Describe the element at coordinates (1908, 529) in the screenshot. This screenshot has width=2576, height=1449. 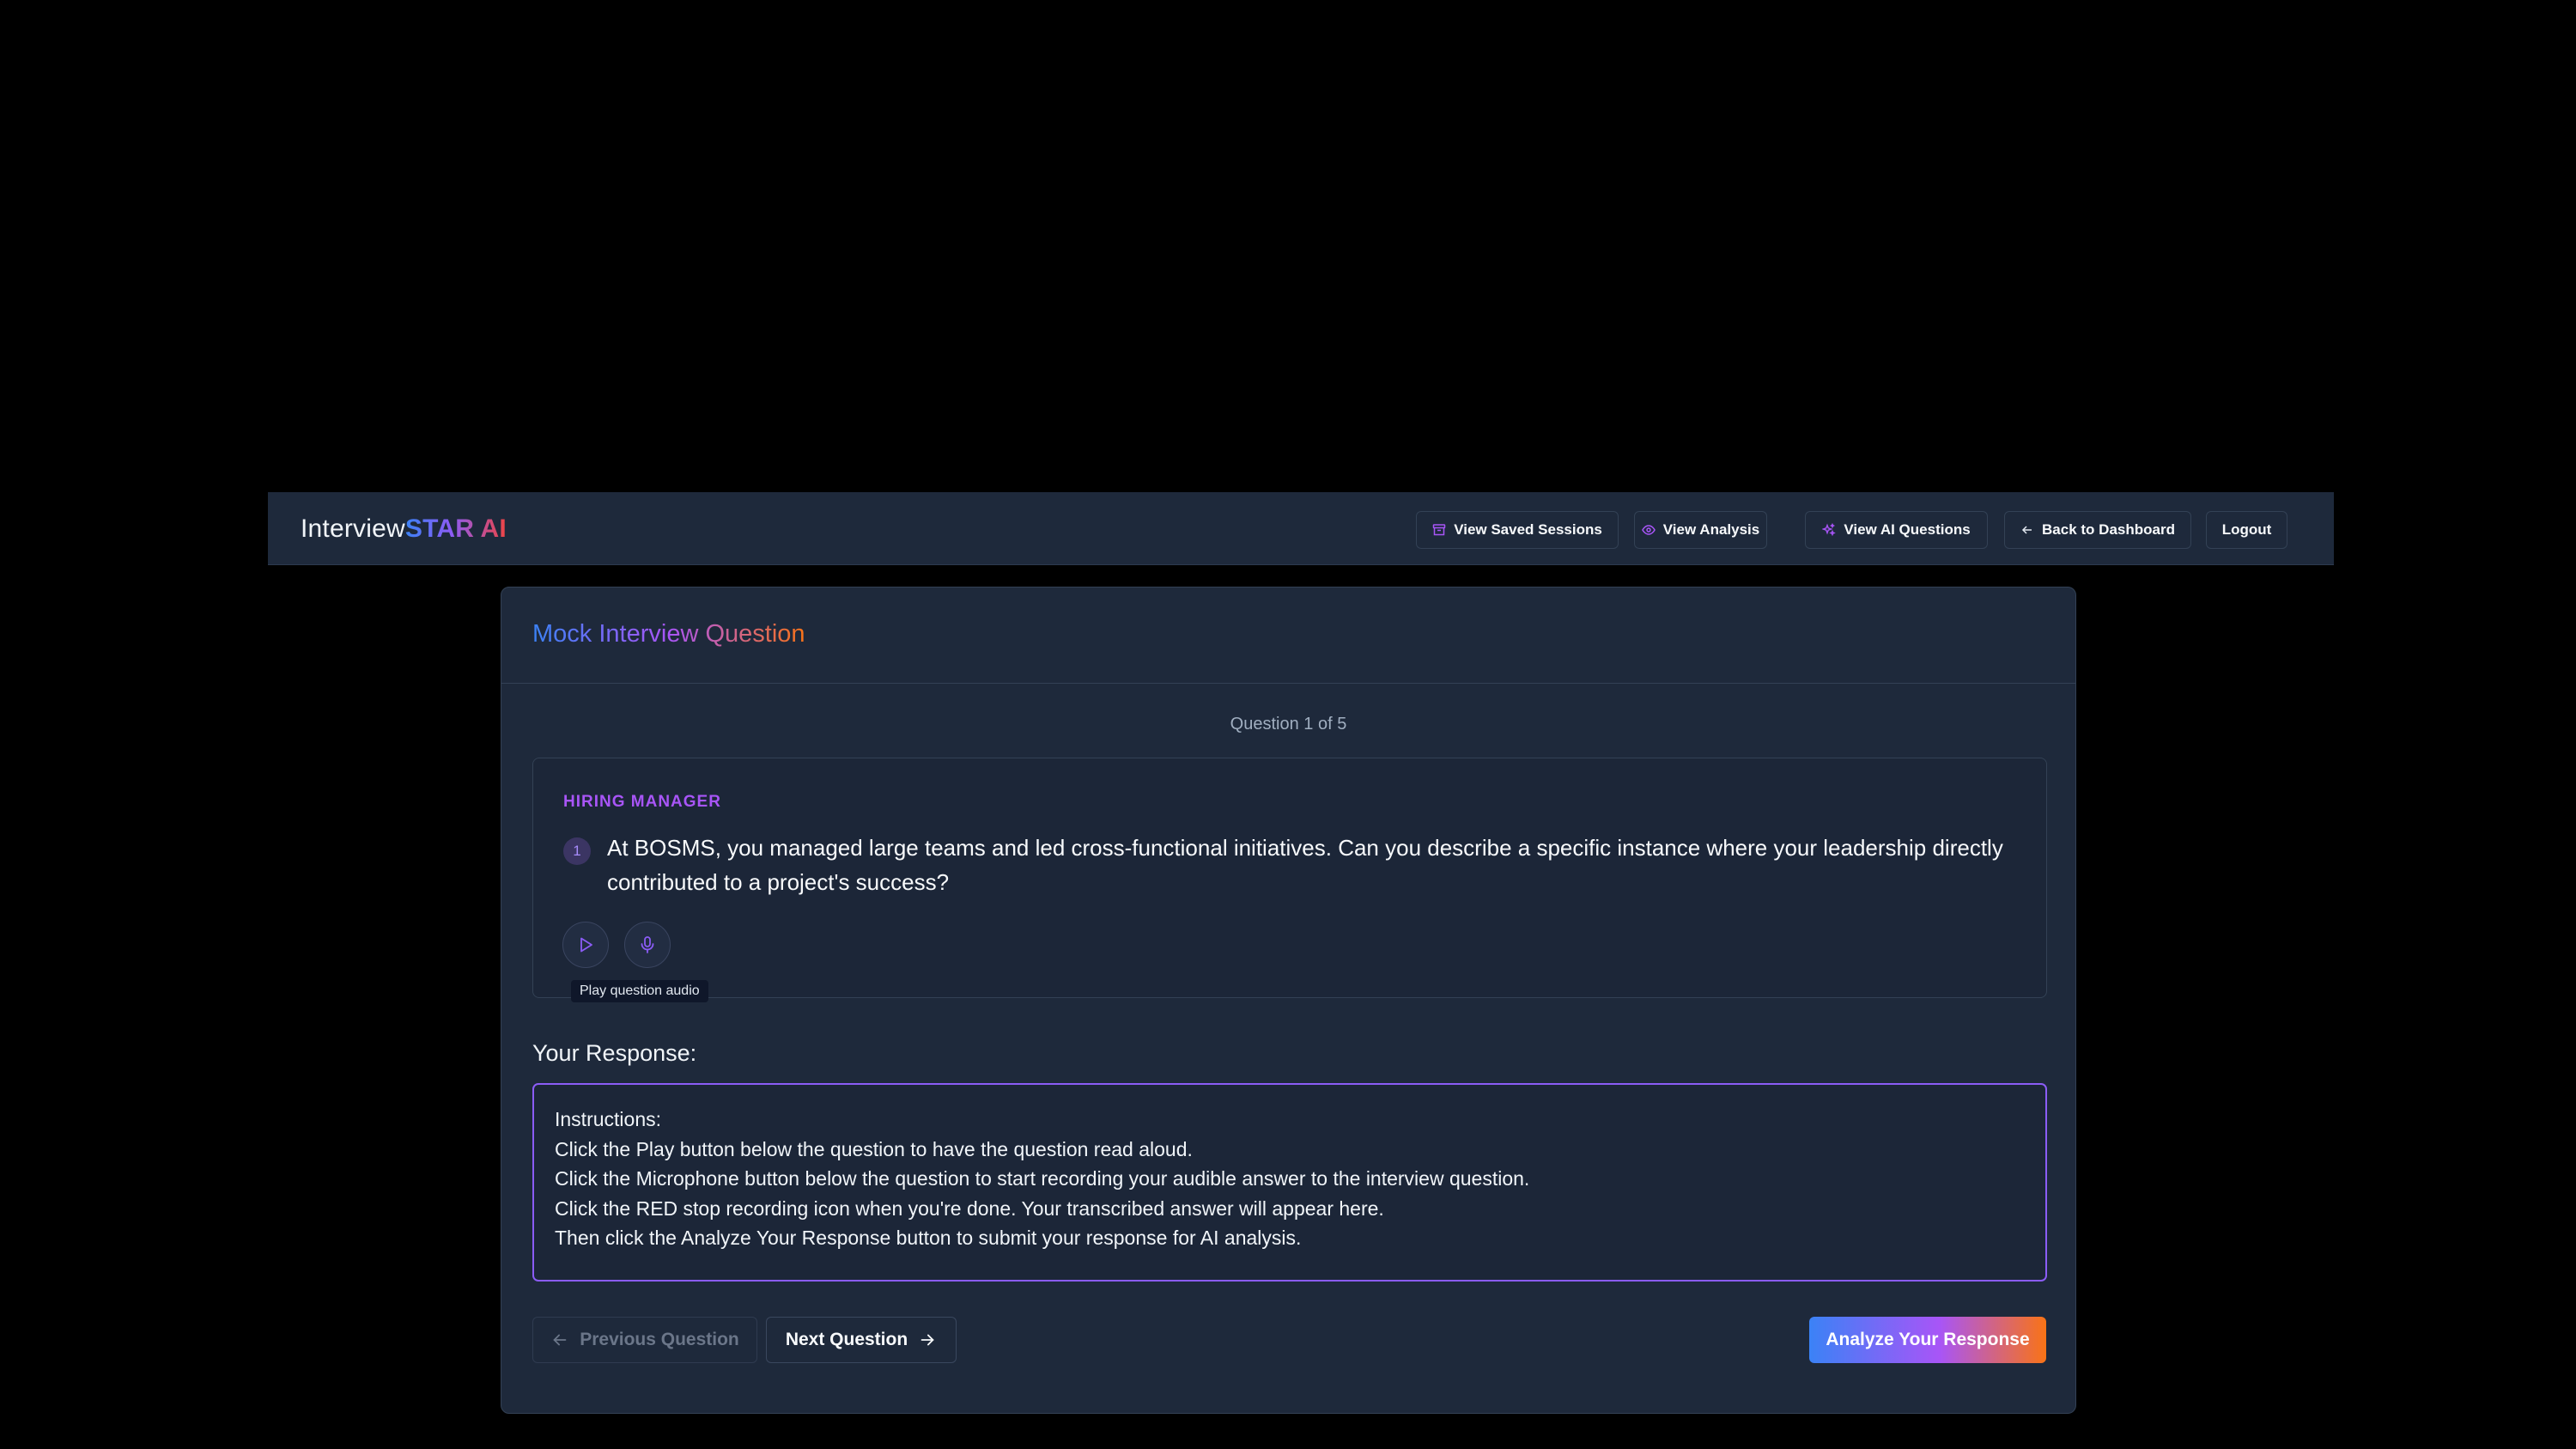
I see `view-ai-questions-label: View AI Questions` at that location.